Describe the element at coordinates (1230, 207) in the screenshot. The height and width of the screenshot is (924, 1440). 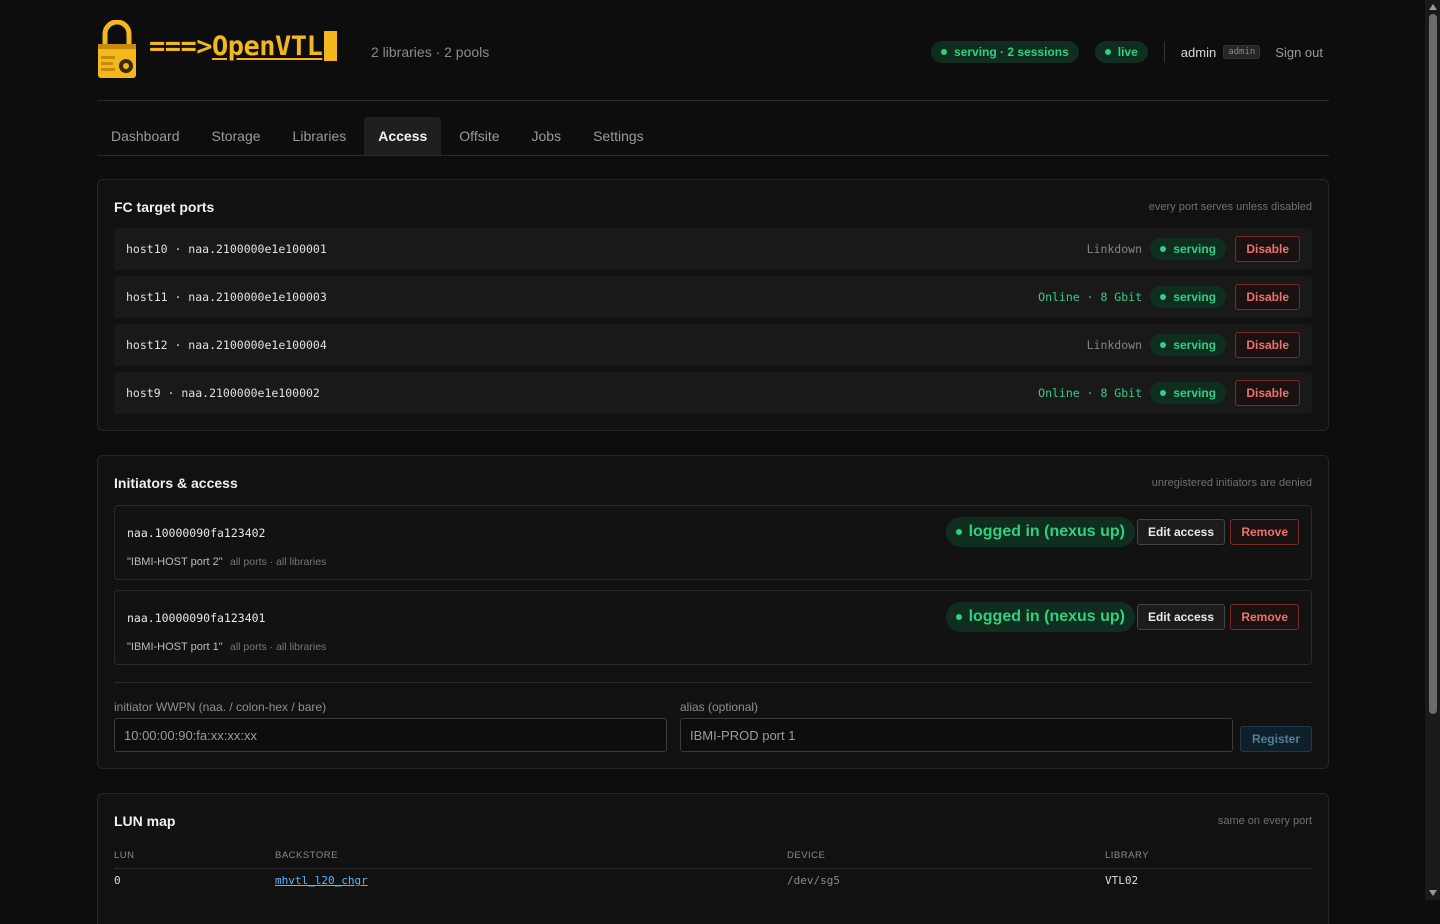
I see `panel-note: every port serves unless disabled` at that location.